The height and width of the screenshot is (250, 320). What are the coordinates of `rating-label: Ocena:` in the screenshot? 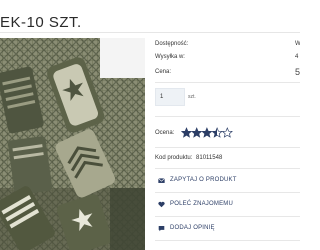 It's located at (165, 133).